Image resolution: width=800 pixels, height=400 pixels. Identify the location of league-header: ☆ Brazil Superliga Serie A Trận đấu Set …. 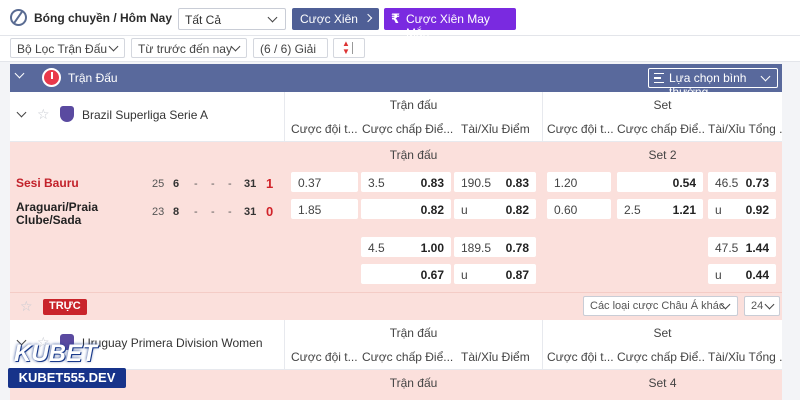
(396, 117).